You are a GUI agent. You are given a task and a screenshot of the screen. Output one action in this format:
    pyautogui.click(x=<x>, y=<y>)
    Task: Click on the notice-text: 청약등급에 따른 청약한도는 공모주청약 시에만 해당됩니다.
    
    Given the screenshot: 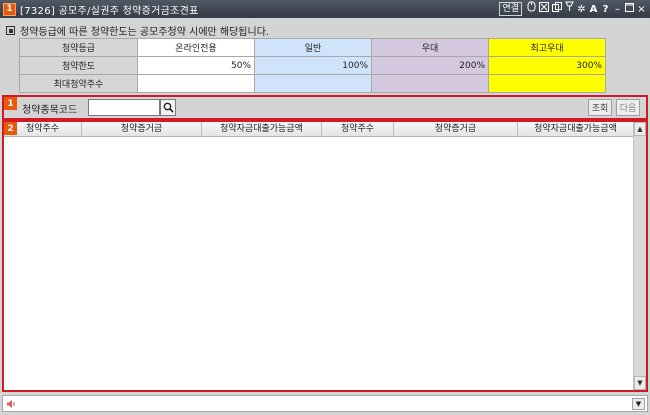 What is the action you would take?
    pyautogui.click(x=145, y=32)
    